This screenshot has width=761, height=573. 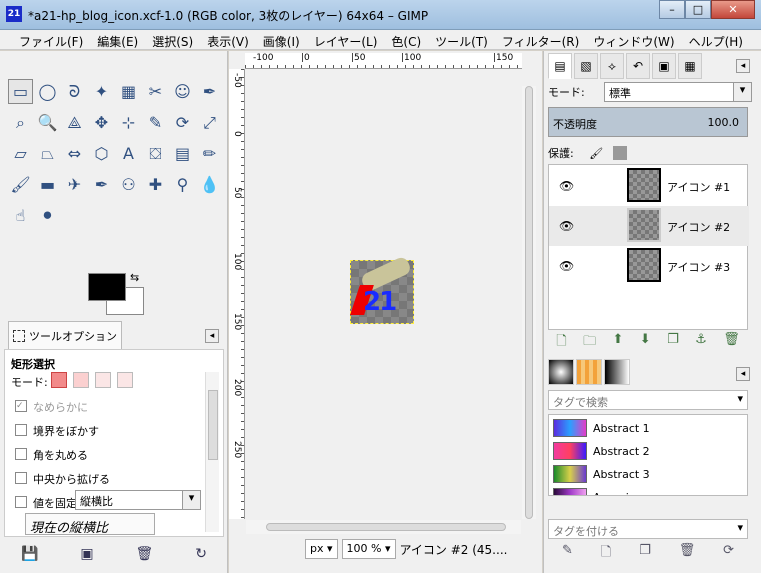 I want to click on tab-gradients, so click(x=617, y=372).